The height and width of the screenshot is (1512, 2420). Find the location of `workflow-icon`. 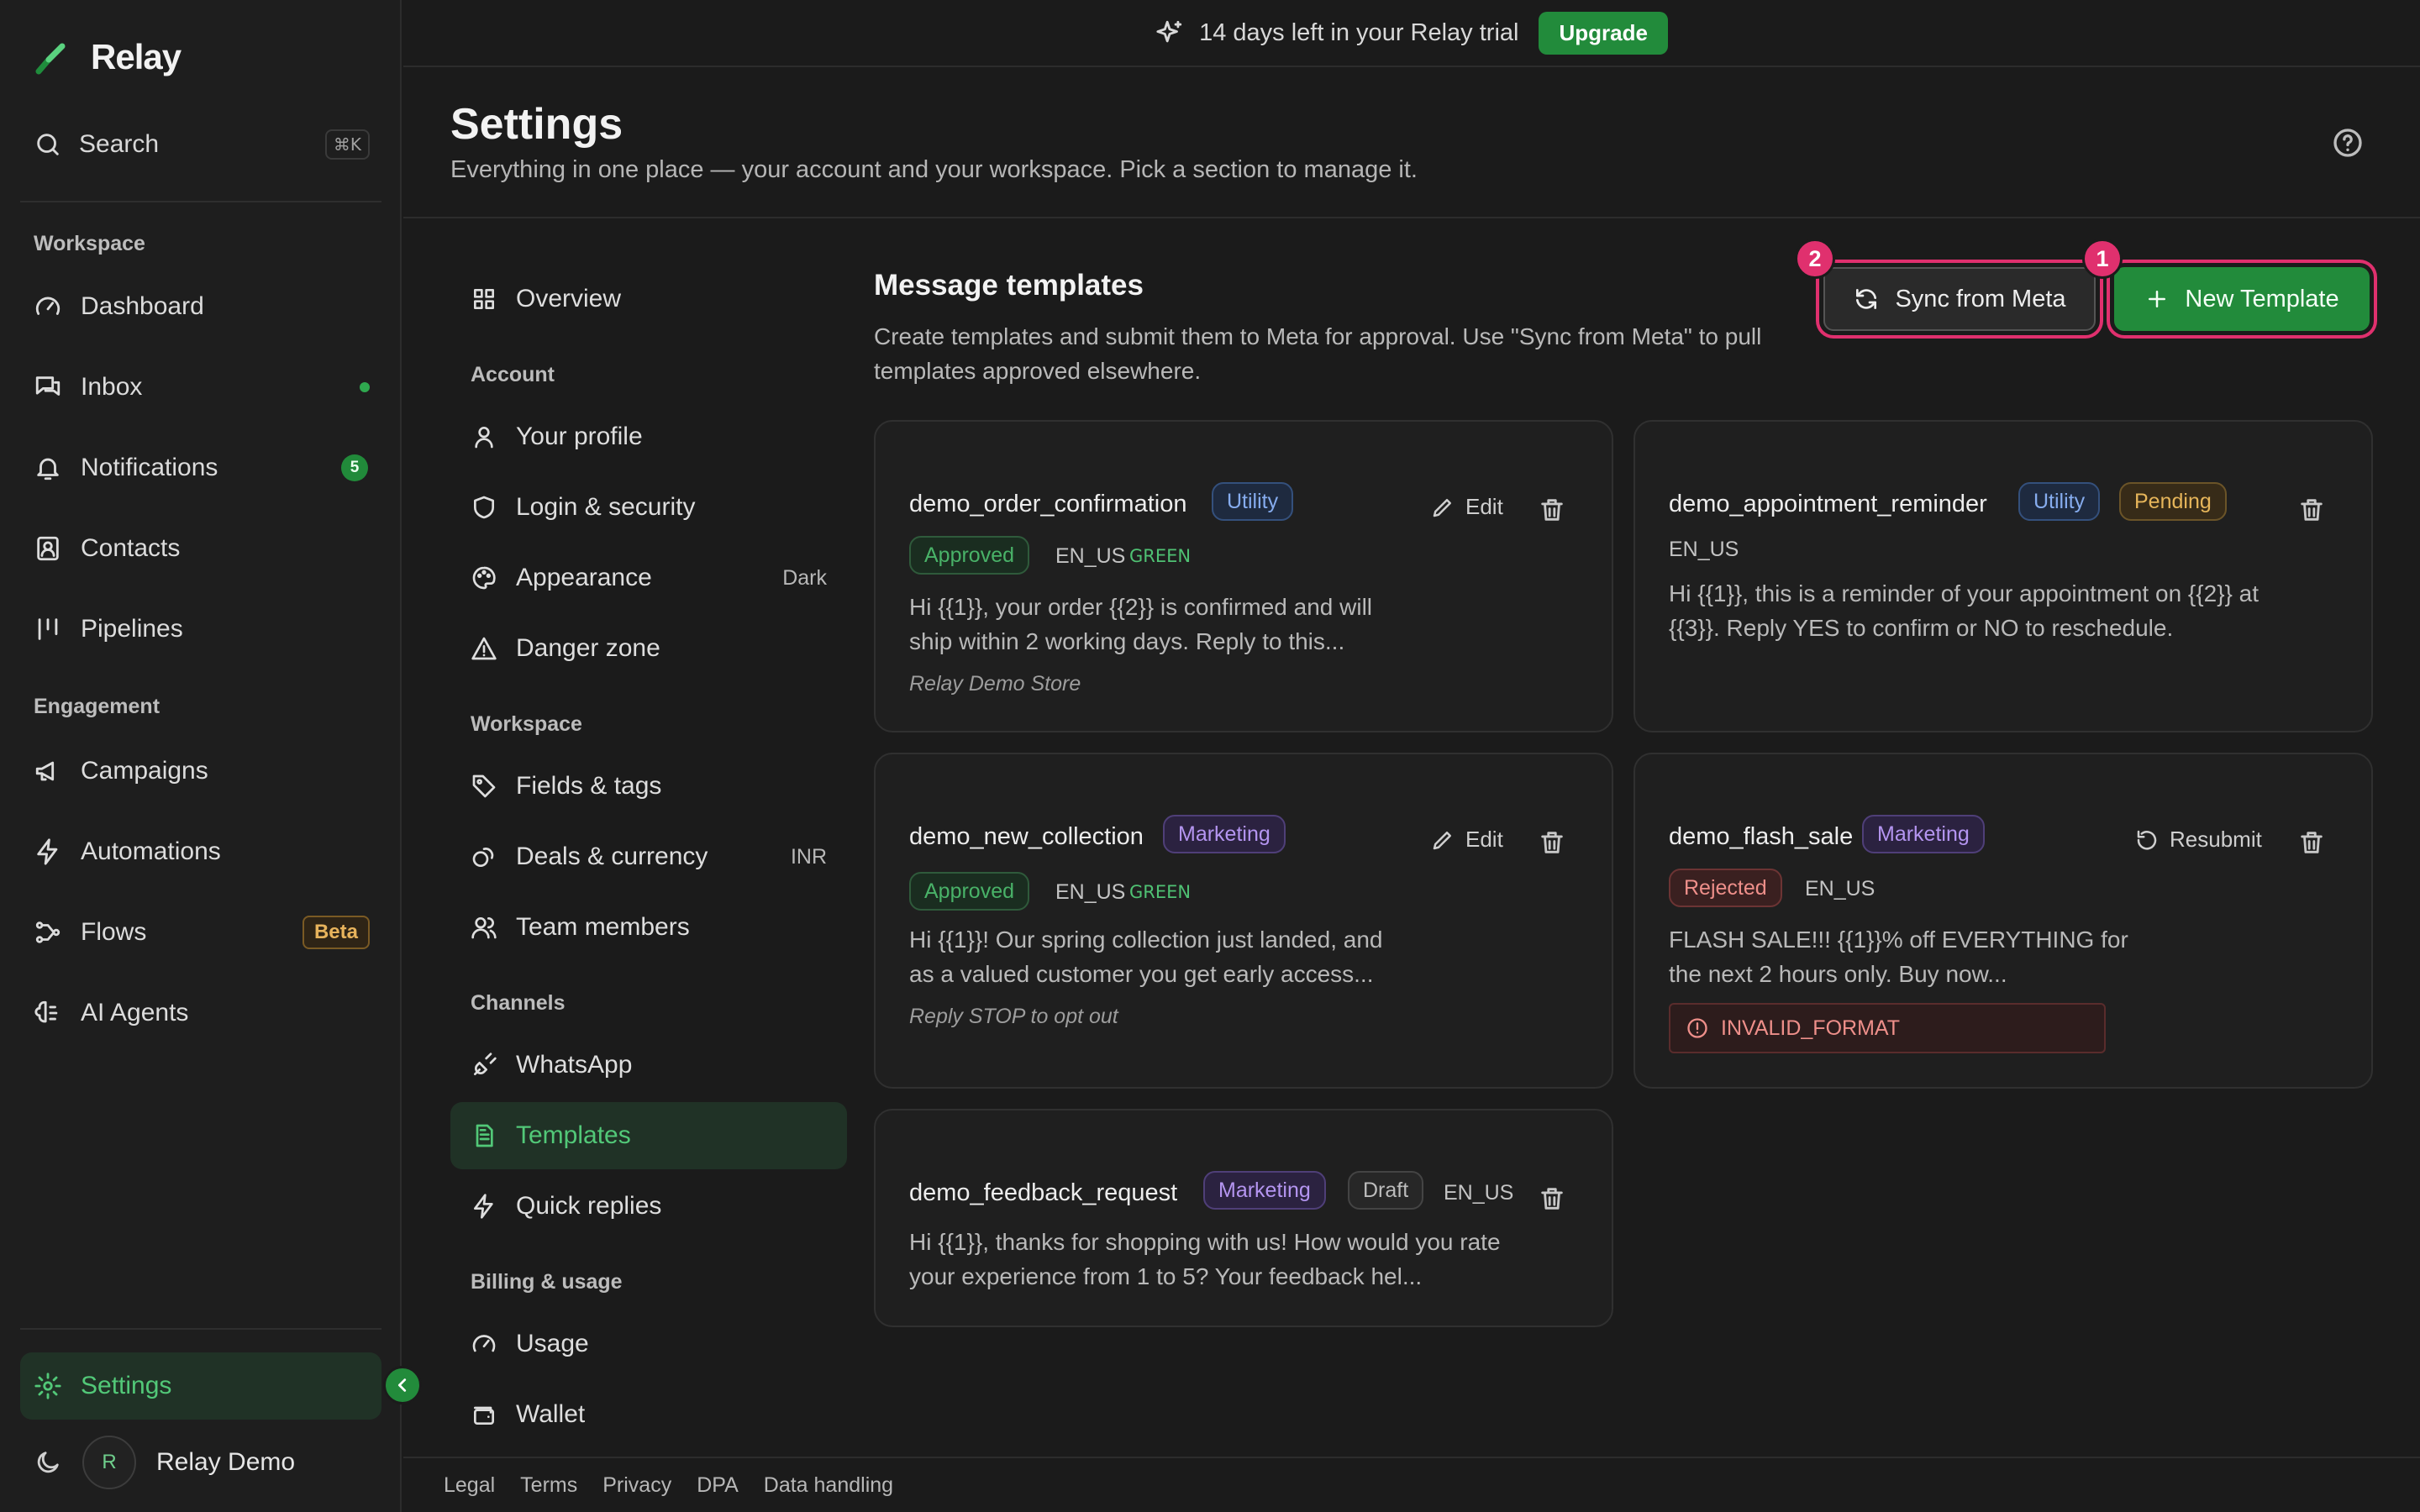

workflow-icon is located at coordinates (47, 932).